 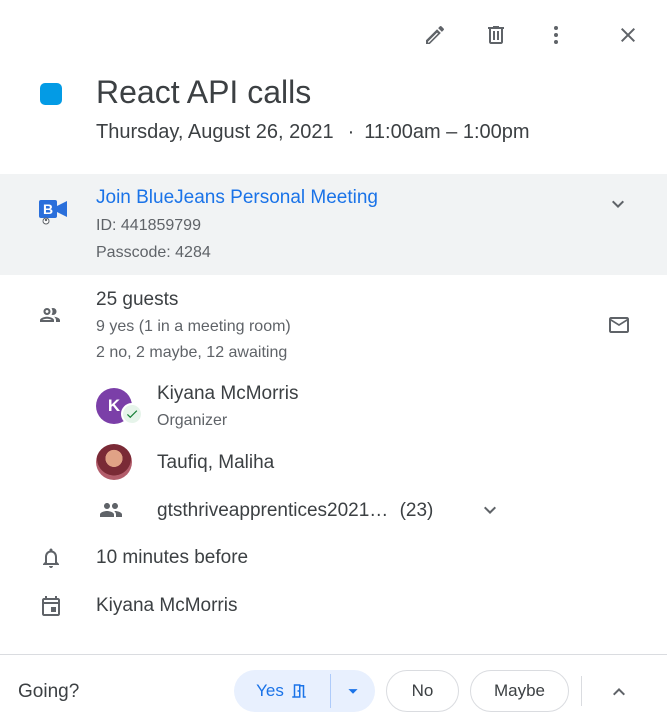 I want to click on close-button, so click(x=628, y=35).